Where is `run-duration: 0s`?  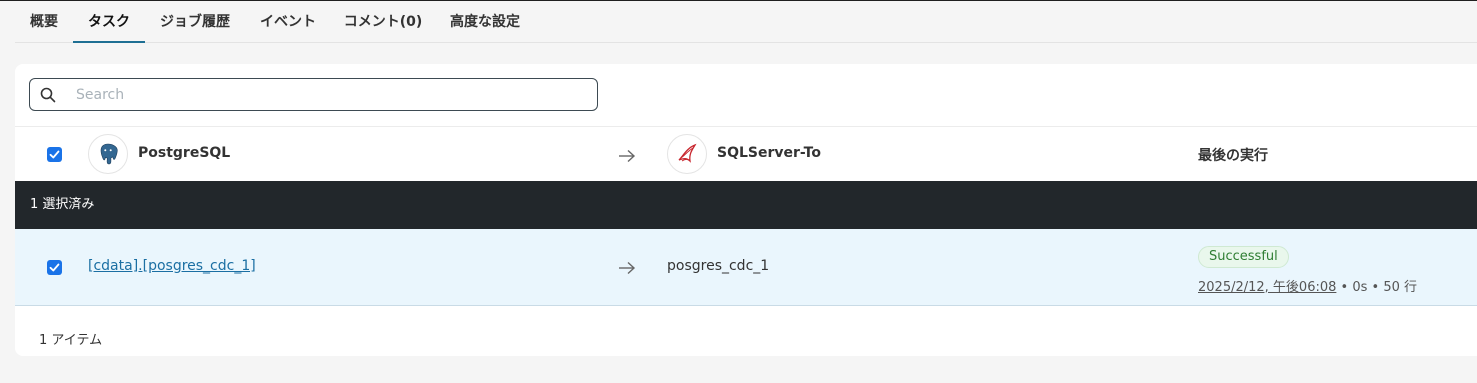
run-duration: 0s is located at coordinates (1360, 287).